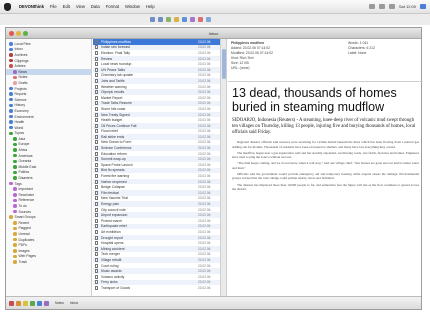 This screenshot has width=430, height=315. What do you see at coordinates (113, 276) in the screenshot?
I see `list-row-title: Volcano activity` at bounding box center [113, 276].